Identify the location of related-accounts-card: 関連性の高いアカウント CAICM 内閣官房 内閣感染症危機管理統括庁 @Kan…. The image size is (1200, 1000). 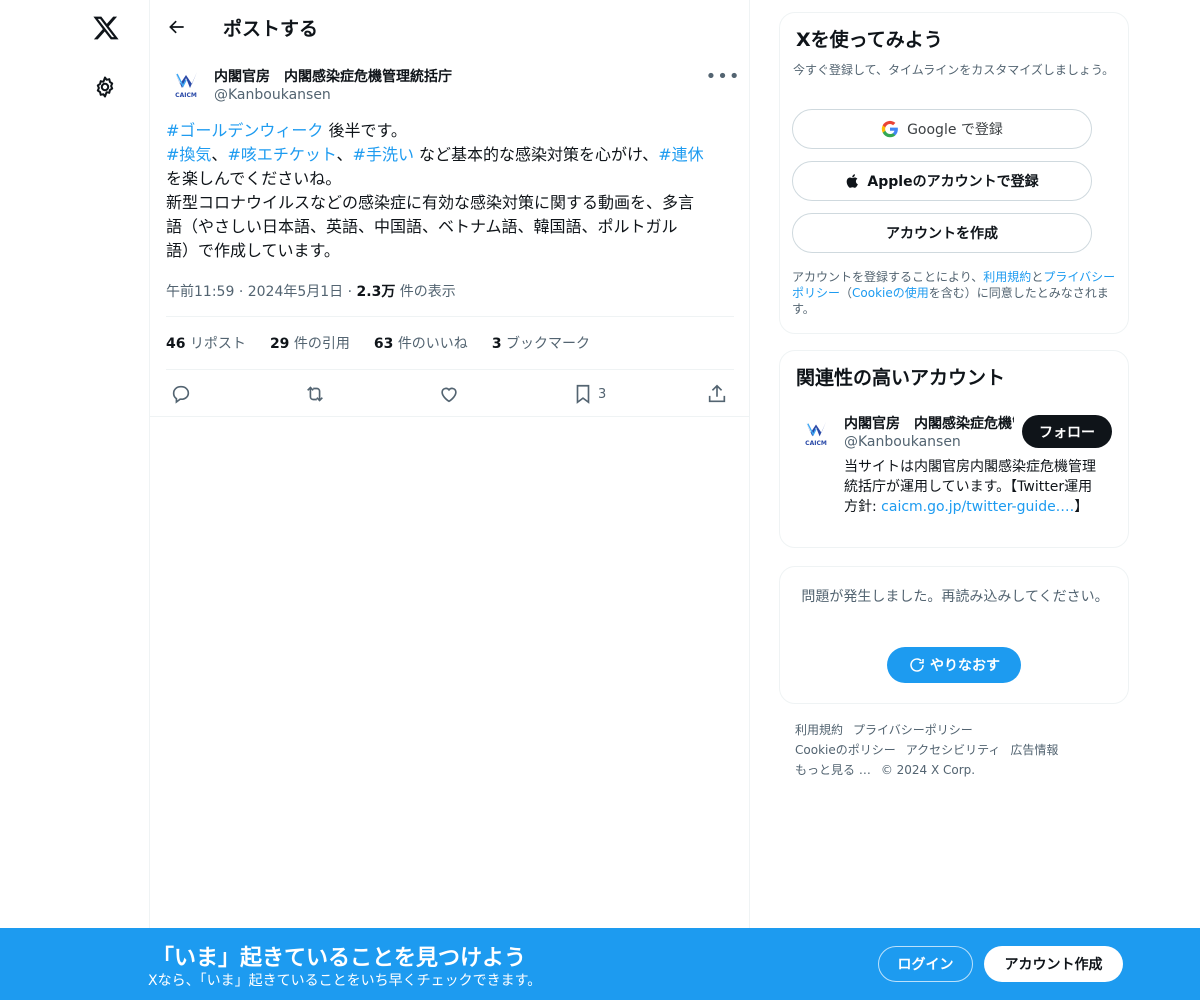
(954, 449).